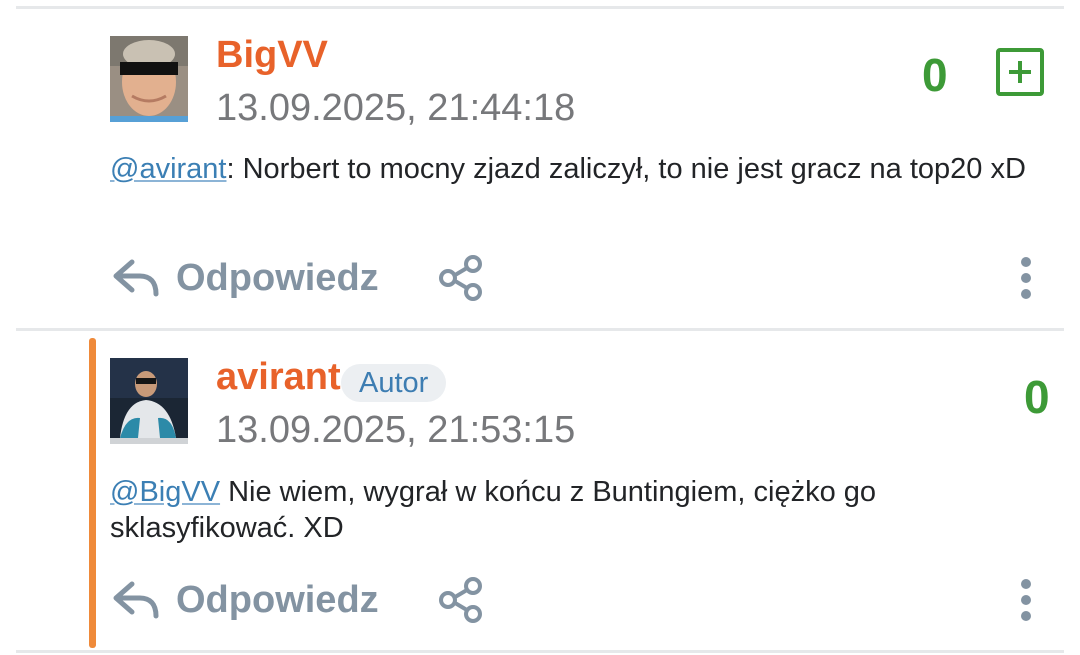 The height and width of the screenshot is (655, 1080). Describe the element at coordinates (540, 7) in the screenshot. I see `top-divider` at that location.